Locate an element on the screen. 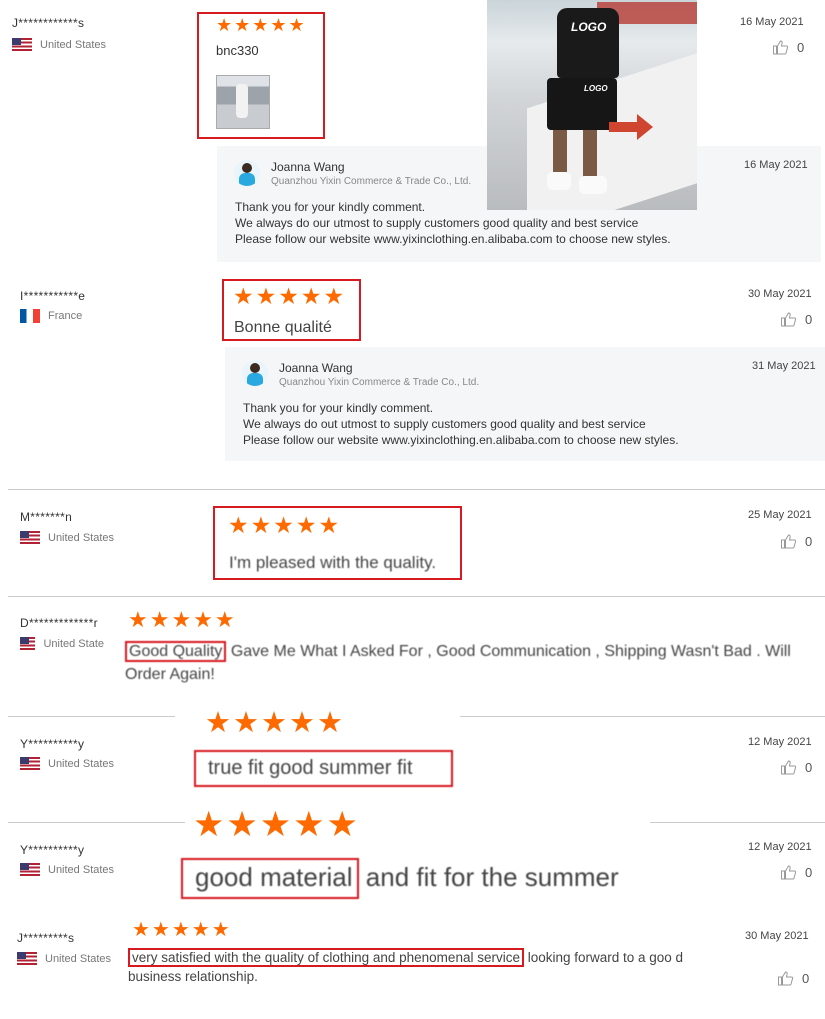 The height and width of the screenshot is (1019, 825). highlighted-phrase: Good Quality is located at coordinates (176, 651).